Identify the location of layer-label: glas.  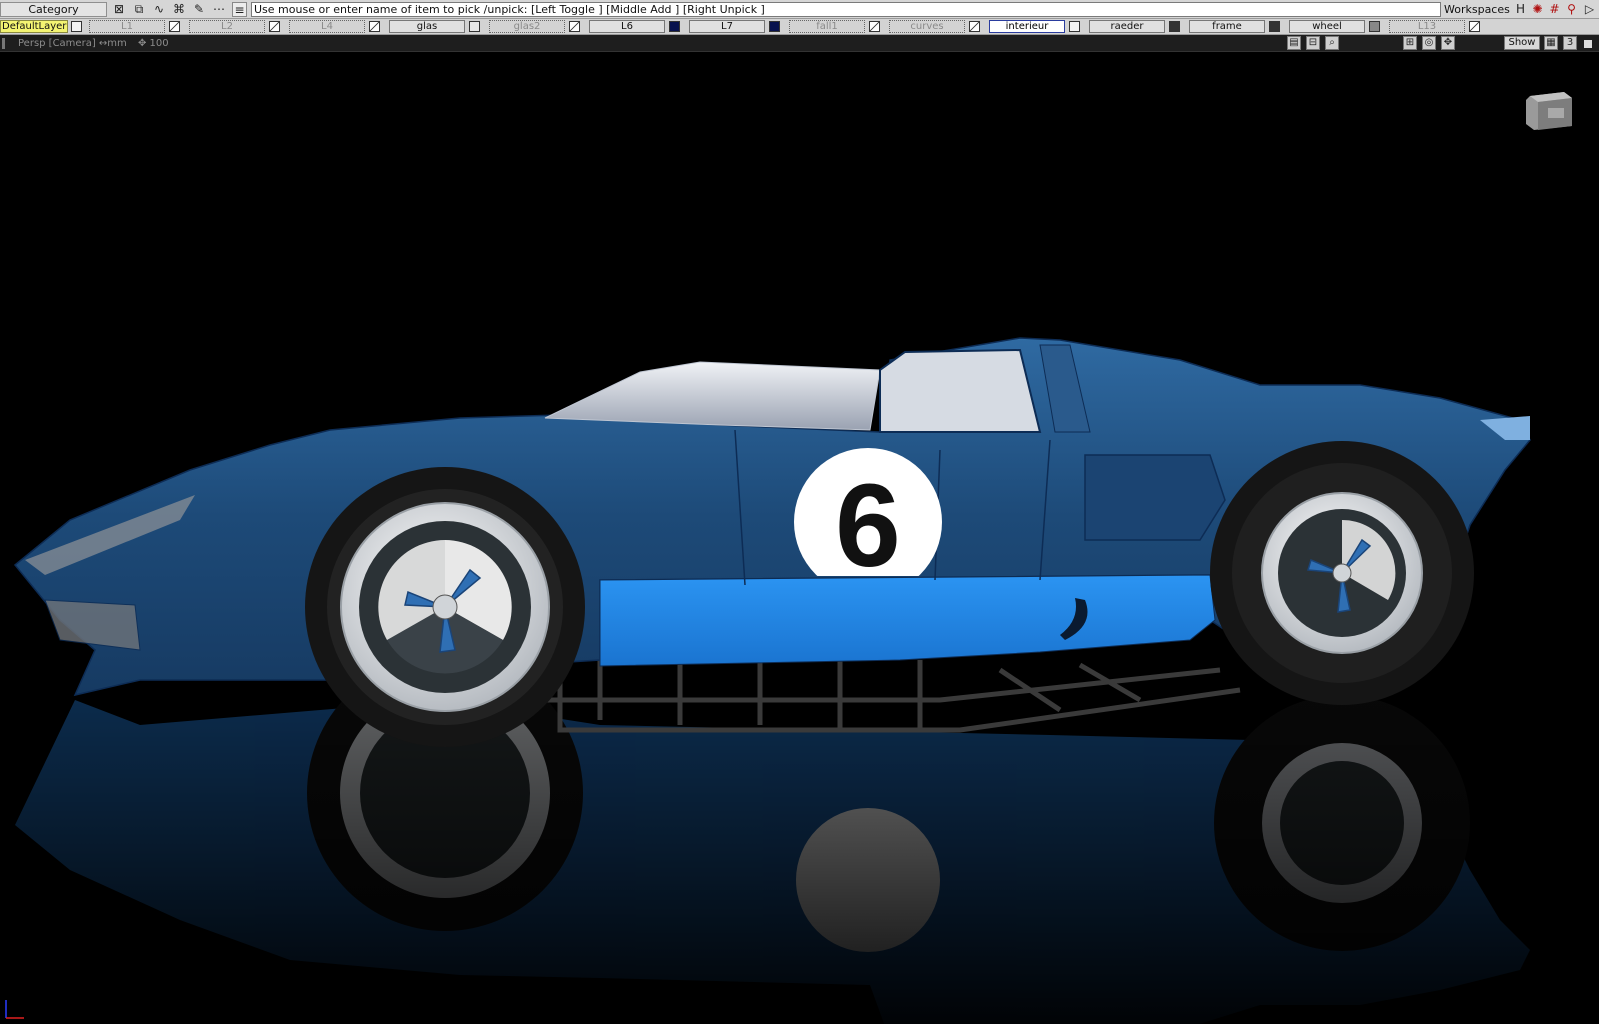
(427, 26).